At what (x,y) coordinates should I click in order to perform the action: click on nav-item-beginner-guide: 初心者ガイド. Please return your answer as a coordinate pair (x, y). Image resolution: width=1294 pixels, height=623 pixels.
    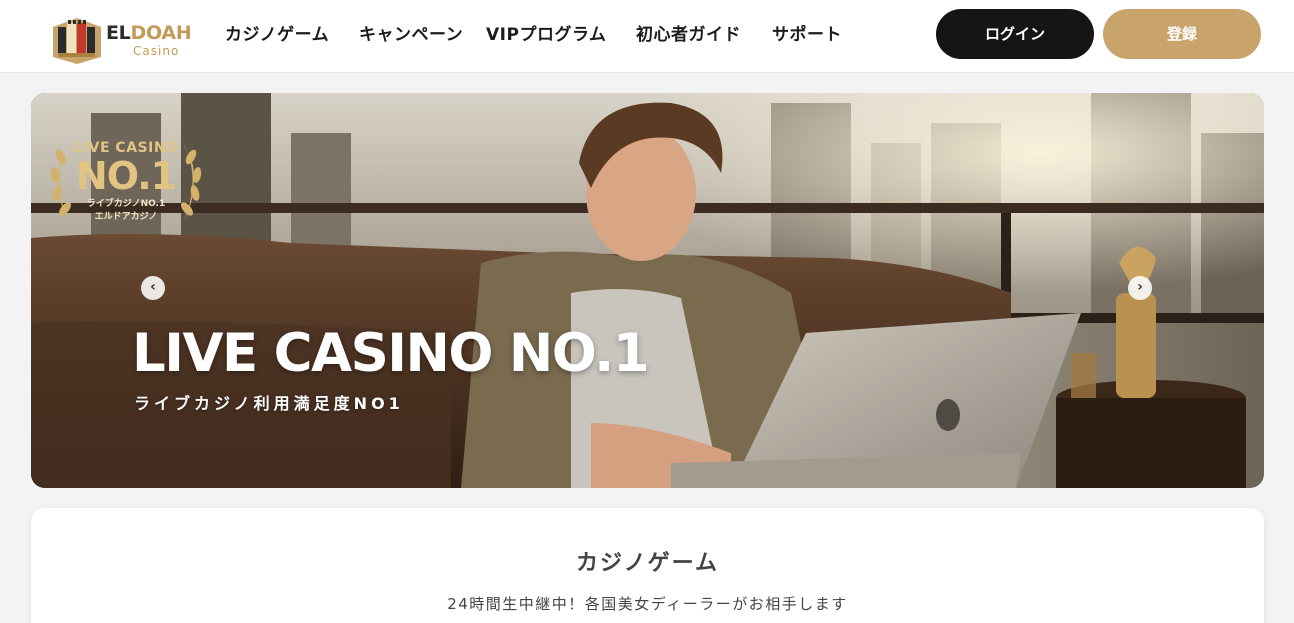
    Looking at the image, I should click on (688, 35).